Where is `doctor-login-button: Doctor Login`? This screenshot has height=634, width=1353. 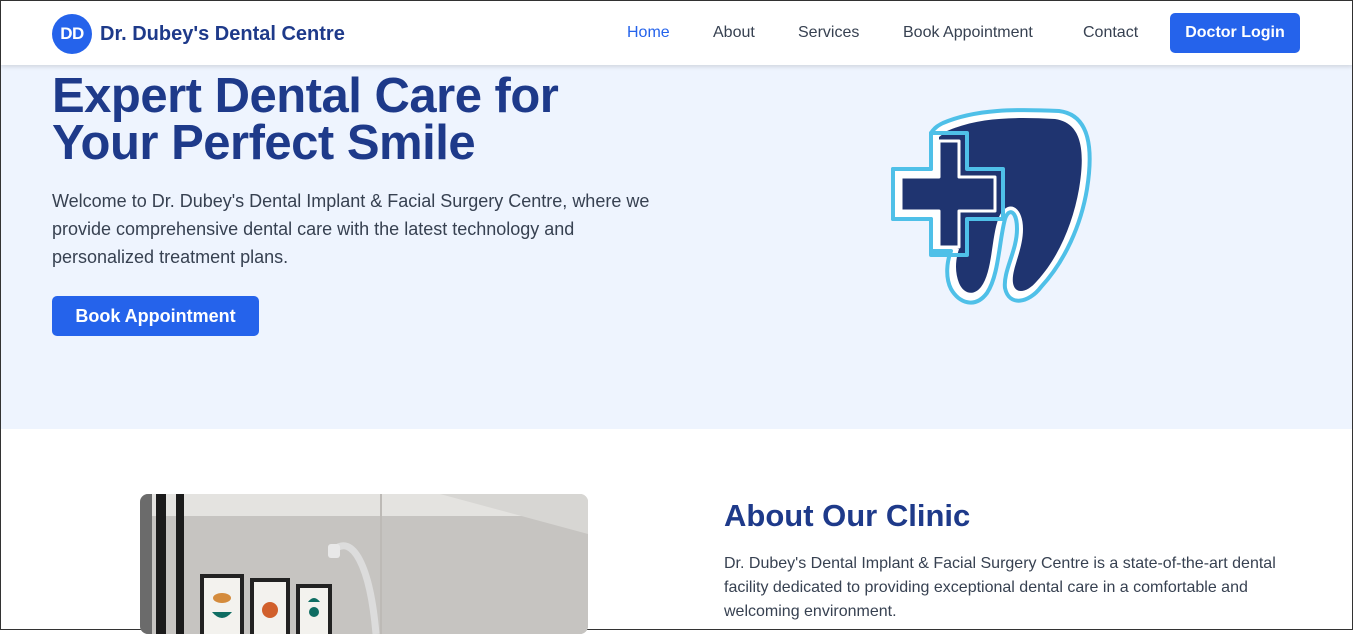 doctor-login-button: Doctor Login is located at coordinates (1235, 33).